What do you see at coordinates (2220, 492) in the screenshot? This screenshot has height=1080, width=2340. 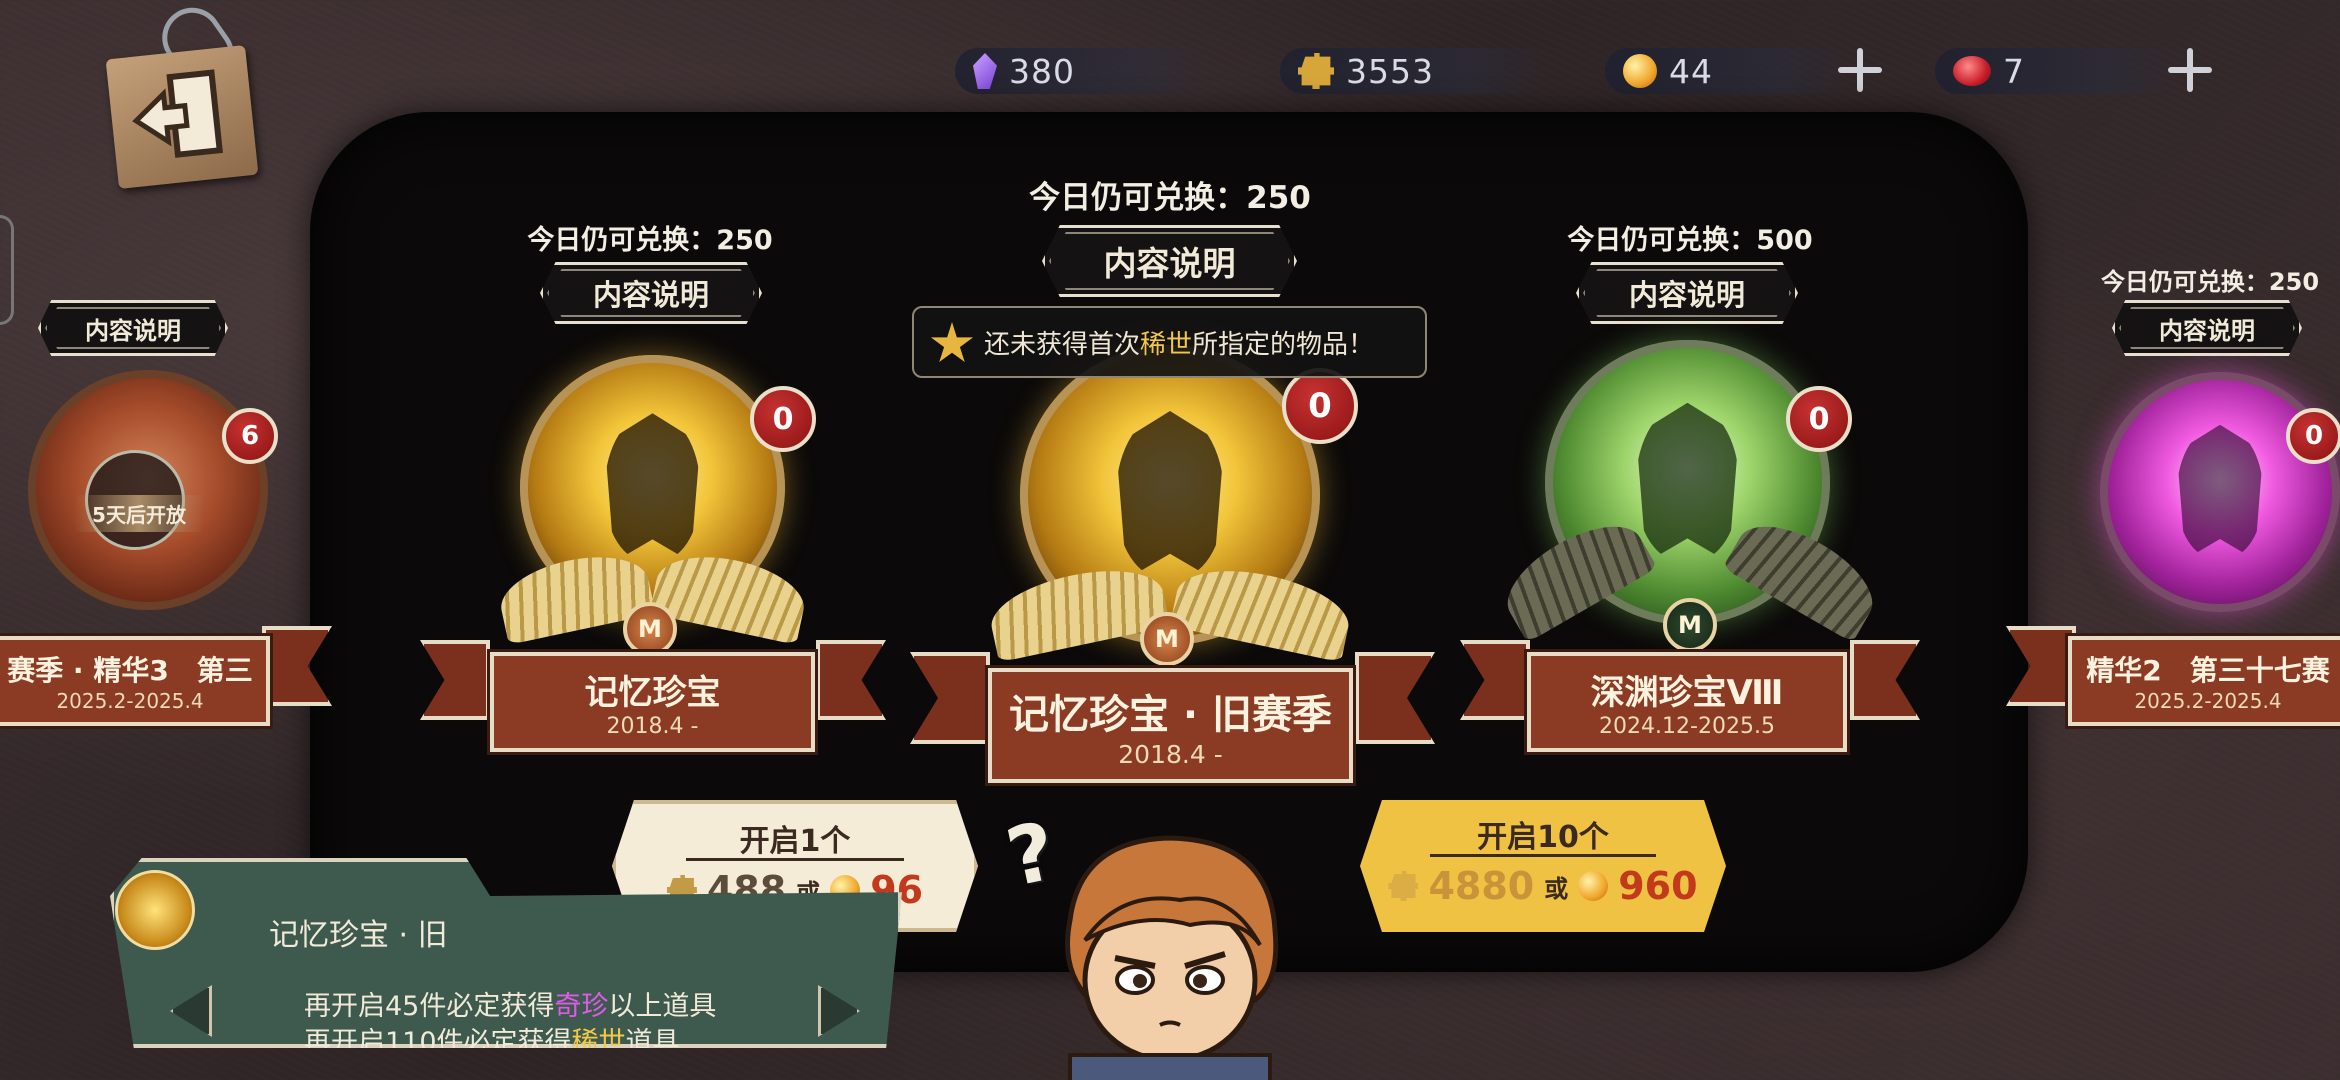 I see `treasure-orb` at bounding box center [2220, 492].